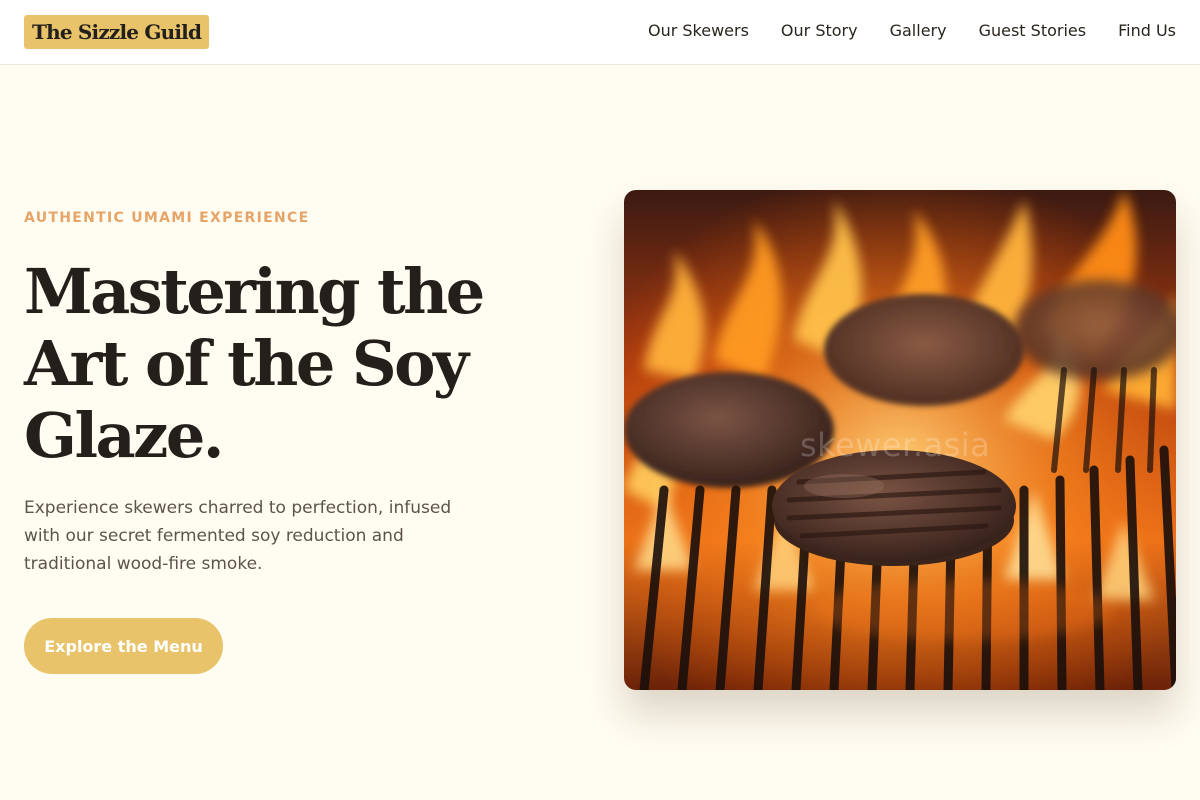 The height and width of the screenshot is (800, 1200). Describe the element at coordinates (895, 445) in the screenshot. I see `image-watermark: skewer.asia` at that location.